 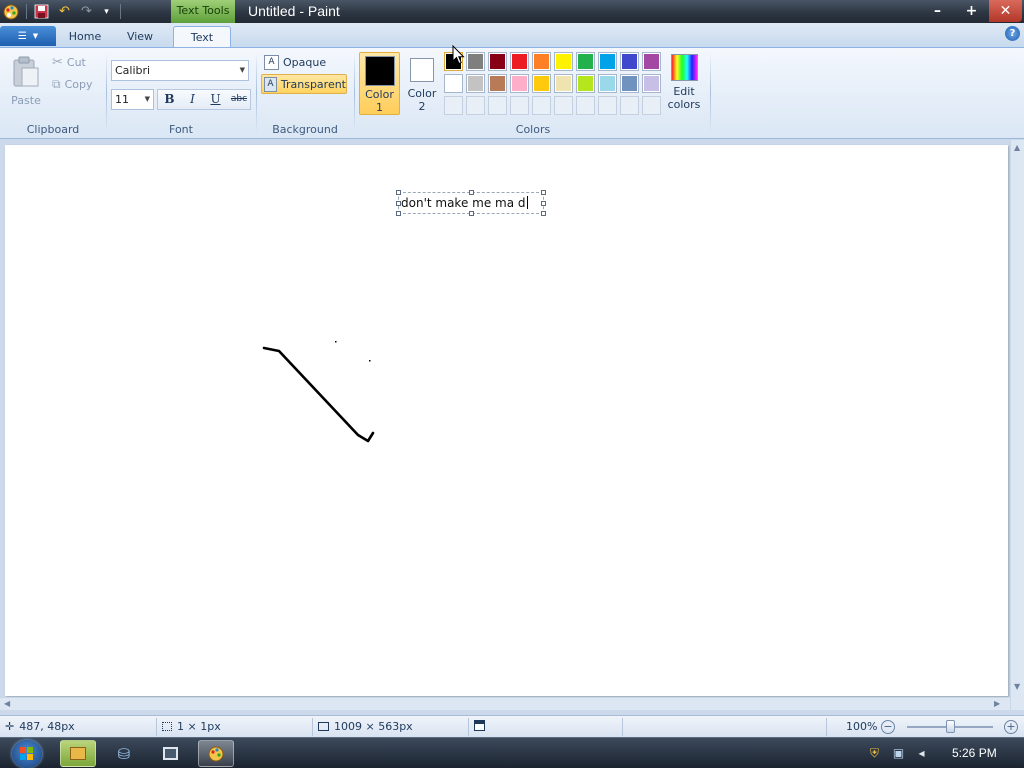 What do you see at coordinates (1011, 727) in the screenshot?
I see `zoom-in-button: +` at bounding box center [1011, 727].